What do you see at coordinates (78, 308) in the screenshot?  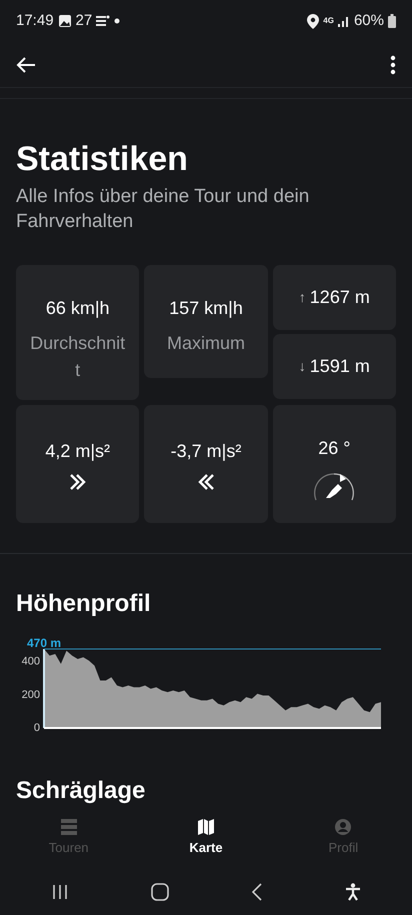 I see `stat-value: 66 km|h` at bounding box center [78, 308].